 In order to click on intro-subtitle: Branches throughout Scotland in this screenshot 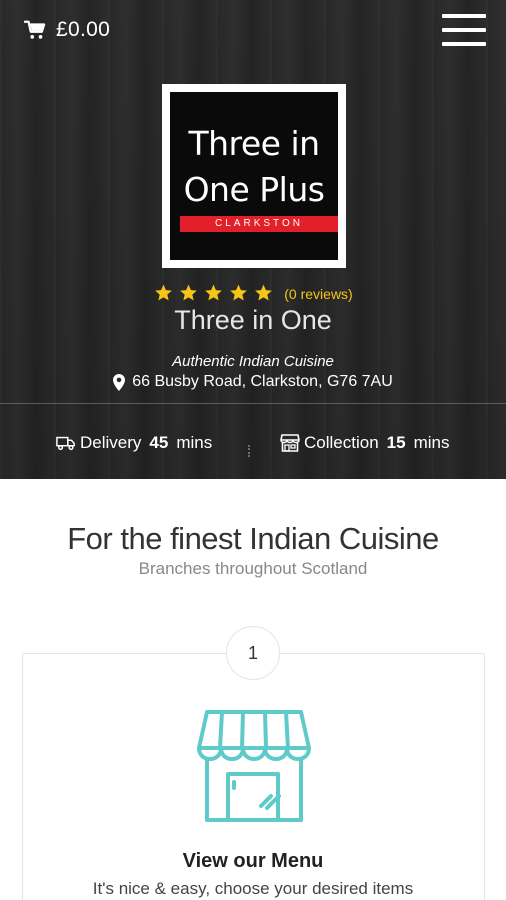, I will do `click(253, 568)`.